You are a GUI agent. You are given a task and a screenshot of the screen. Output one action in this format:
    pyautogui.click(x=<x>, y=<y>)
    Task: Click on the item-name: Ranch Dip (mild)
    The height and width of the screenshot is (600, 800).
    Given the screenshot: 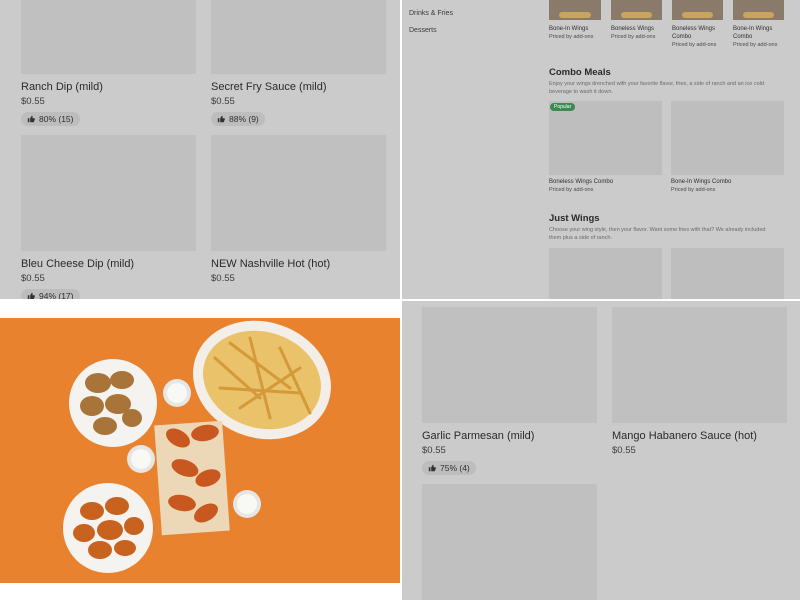 What is the action you would take?
    pyautogui.click(x=62, y=87)
    